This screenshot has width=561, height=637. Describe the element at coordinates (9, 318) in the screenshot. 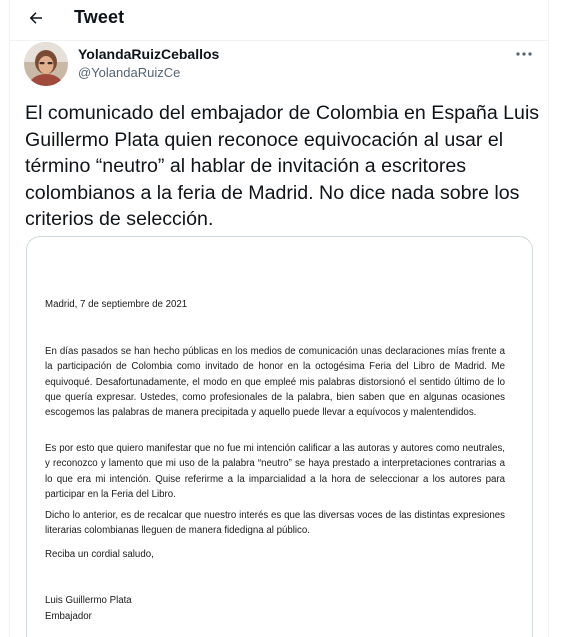

I see `left-column-border` at that location.